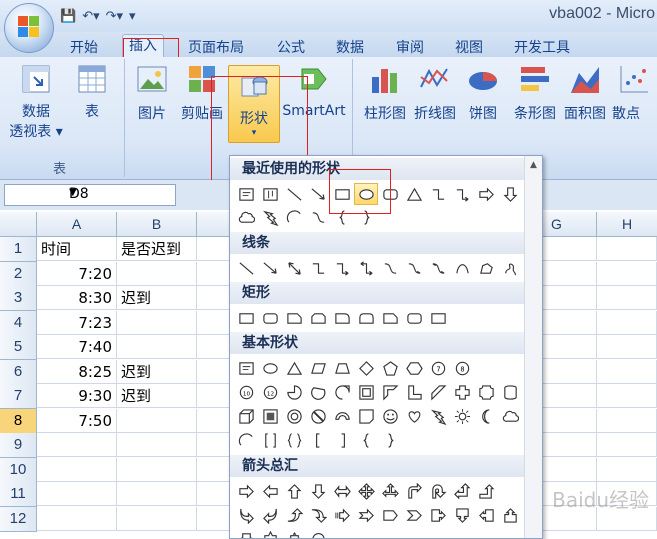 The height and width of the screenshot is (539, 657). What do you see at coordinates (18, 421) in the screenshot?
I see `row-header: 8` at bounding box center [18, 421].